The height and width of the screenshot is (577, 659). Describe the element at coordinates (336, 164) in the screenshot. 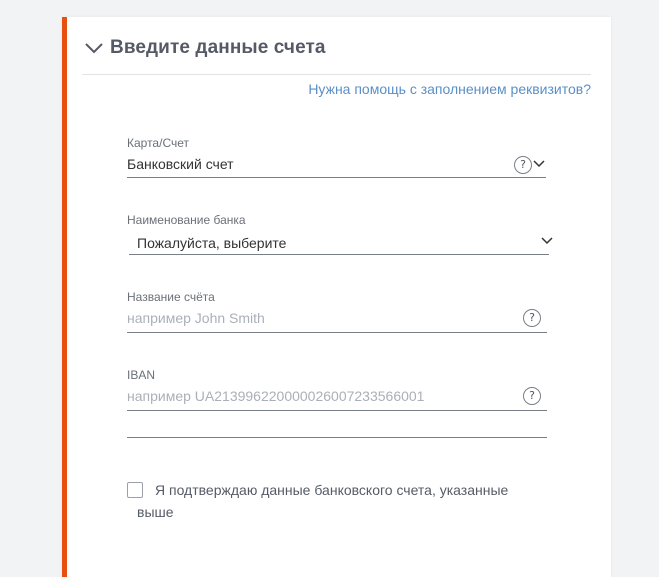

I see `card-account-select: Банковский счет ?` at that location.